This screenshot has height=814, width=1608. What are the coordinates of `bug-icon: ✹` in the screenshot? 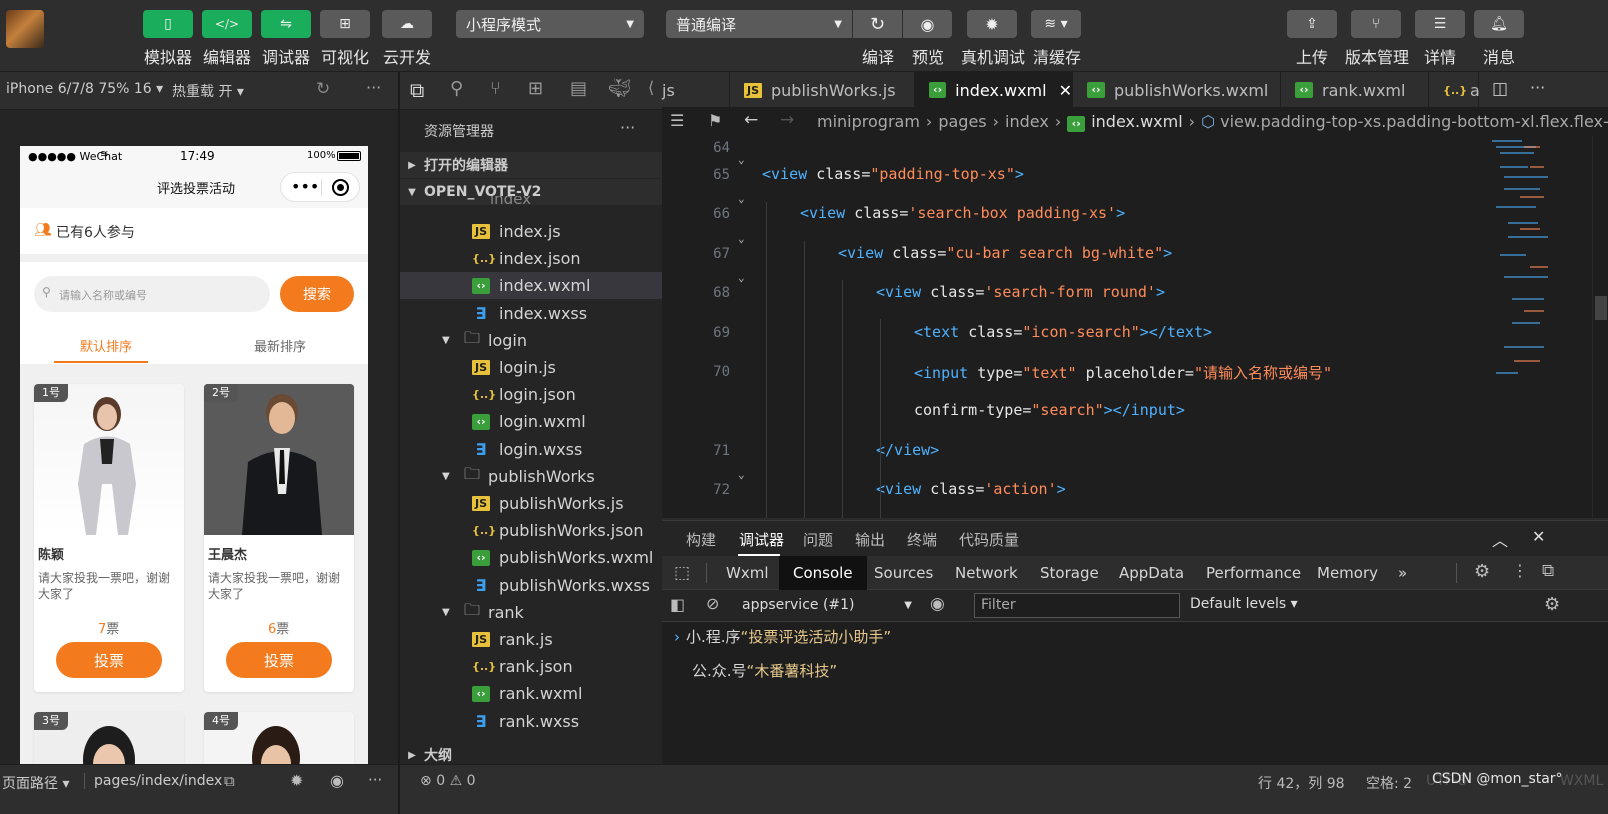 It's located at (296, 780).